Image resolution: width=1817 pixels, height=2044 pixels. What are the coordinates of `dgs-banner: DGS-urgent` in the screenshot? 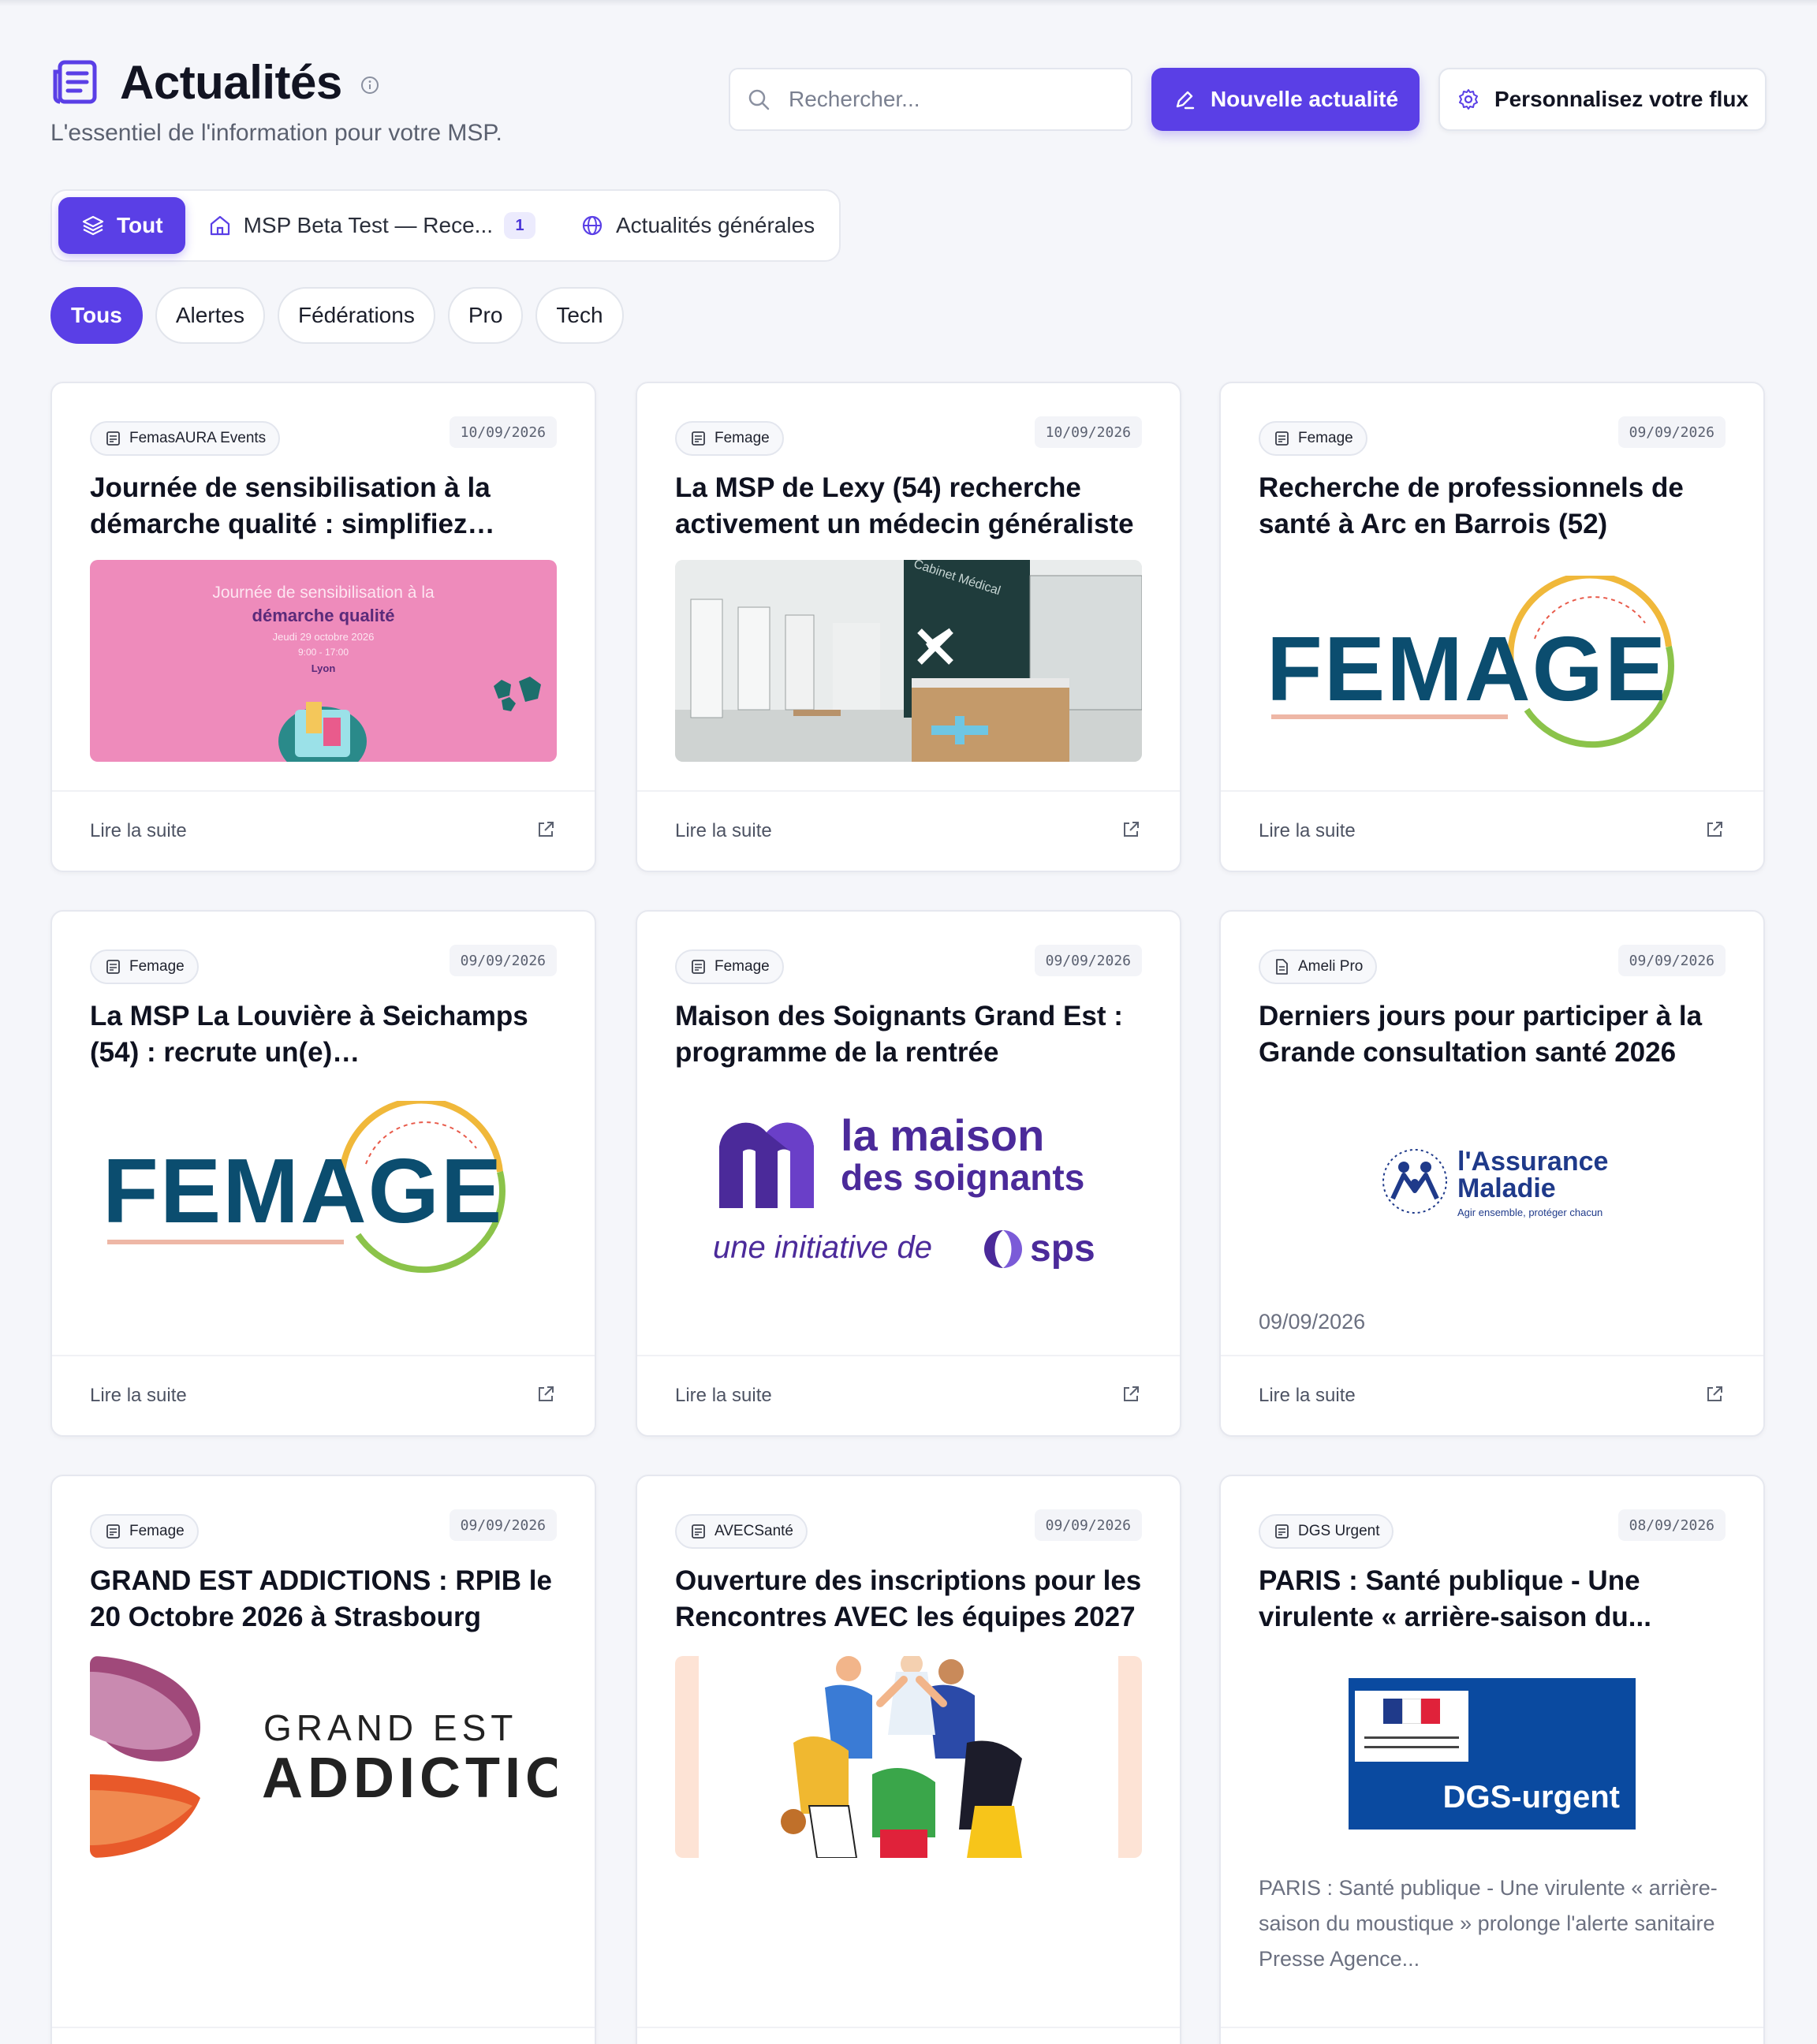 It's located at (1492, 1754).